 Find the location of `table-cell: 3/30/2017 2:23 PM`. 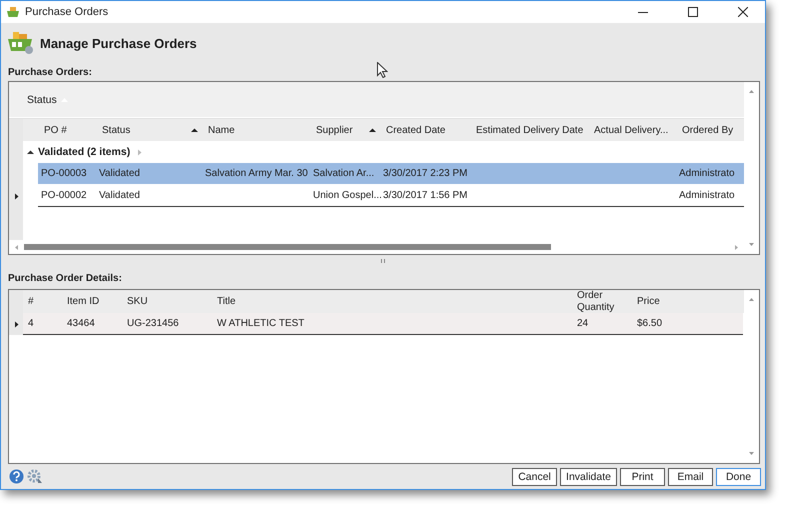

table-cell: 3/30/2017 2:23 PM is located at coordinates (425, 173).